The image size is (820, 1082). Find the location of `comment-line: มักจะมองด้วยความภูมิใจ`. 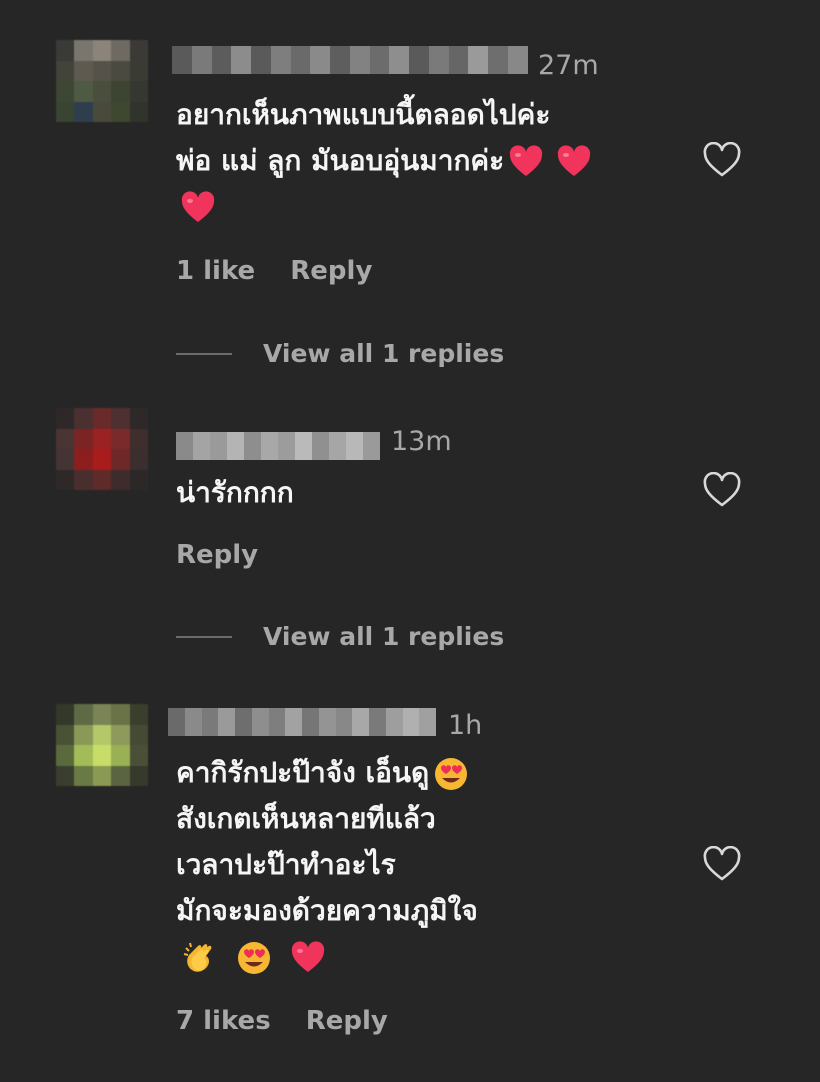

comment-line: มักจะมองด้วยความภูมิใจ is located at coordinates (327, 910).